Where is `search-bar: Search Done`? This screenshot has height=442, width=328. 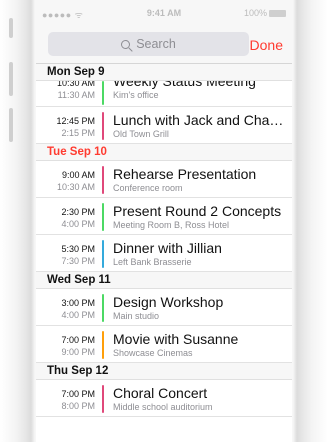
search-bar: Search Done is located at coordinates (164, 43).